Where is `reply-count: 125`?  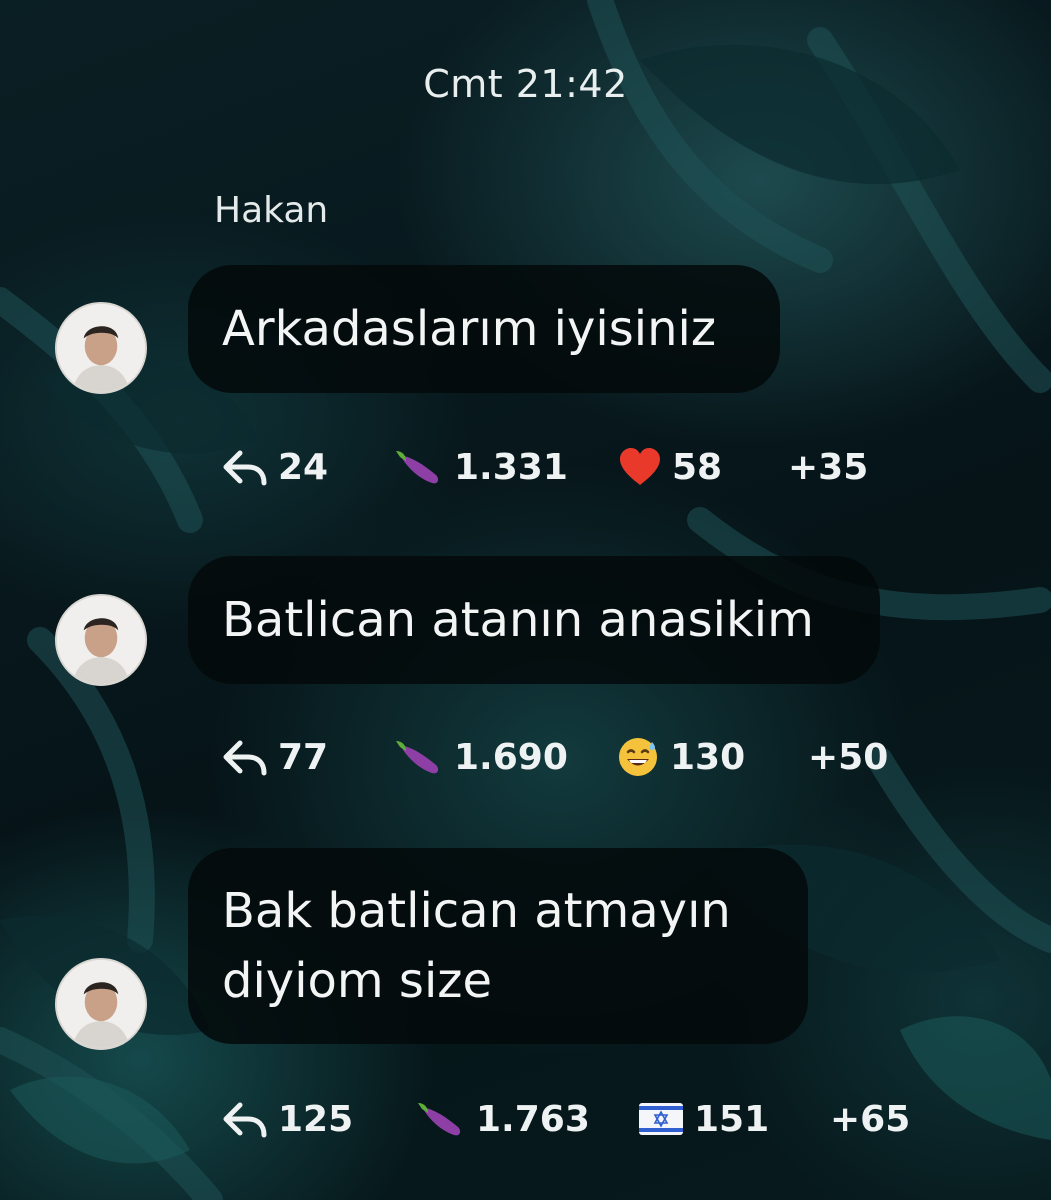 reply-count: 125 is located at coordinates (316, 1119).